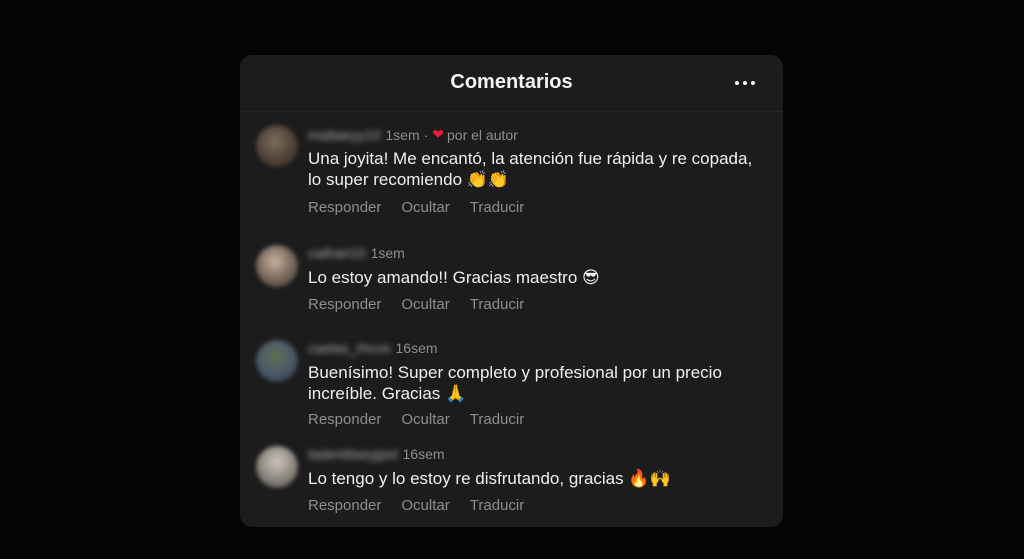 The image size is (1024, 559). I want to click on comment-text: Lo estoy amando!! Gracias maestro 😎, so click(454, 277).